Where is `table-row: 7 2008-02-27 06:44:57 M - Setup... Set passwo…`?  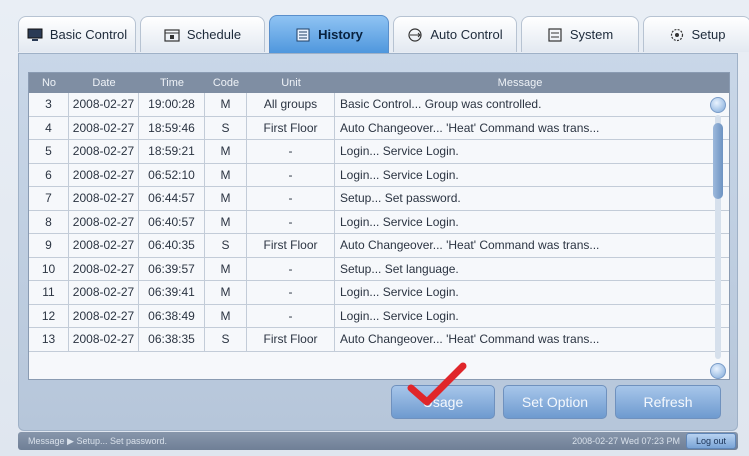
table-row: 7 2008-02-27 06:44:57 M - Setup... Set passwo… is located at coordinates (379, 199).